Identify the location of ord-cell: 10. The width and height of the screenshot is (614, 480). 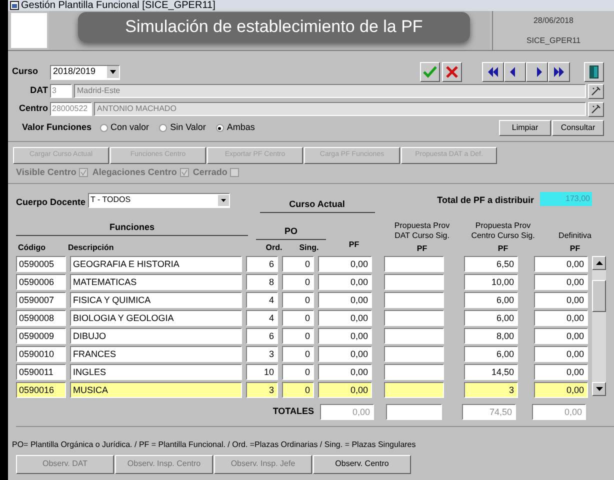
(262, 372).